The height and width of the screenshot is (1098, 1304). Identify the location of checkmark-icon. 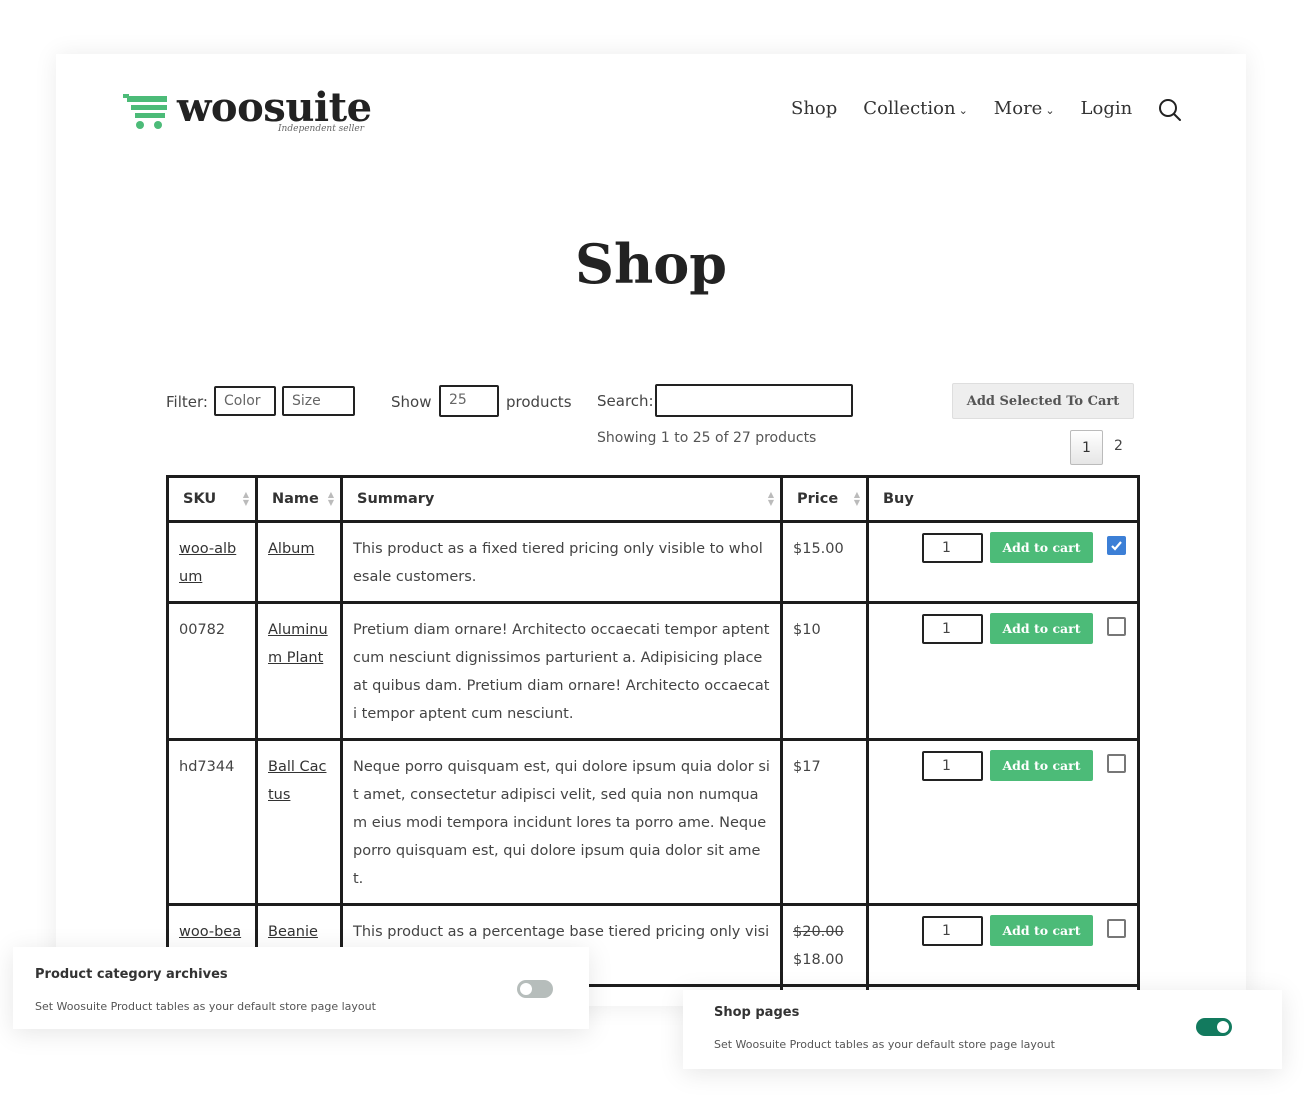
(1116, 546).